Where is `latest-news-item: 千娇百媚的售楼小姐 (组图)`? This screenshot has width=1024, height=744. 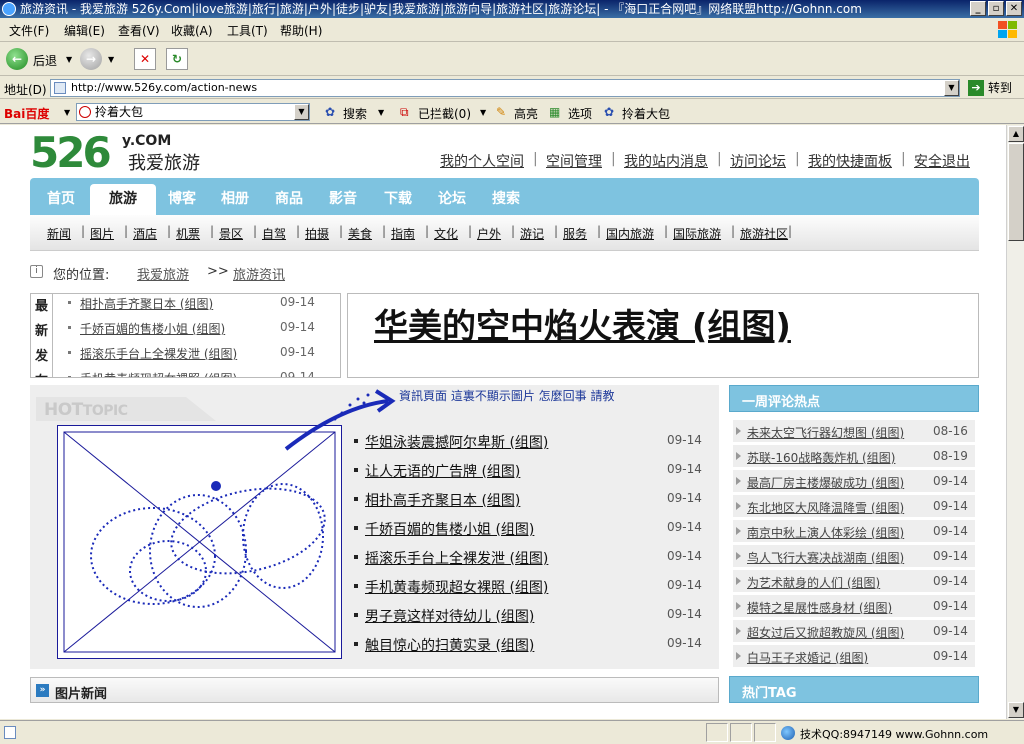 latest-news-item: 千娇百媚的售楼小姐 (组图) is located at coordinates (152, 328).